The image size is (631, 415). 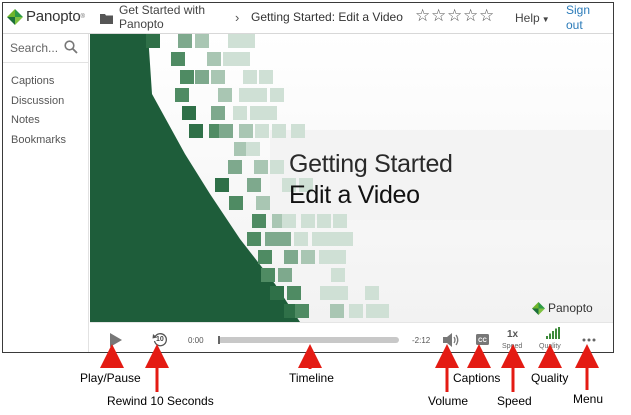 I want to click on annotation-rewind: Rewind 10 Seconds, so click(x=160, y=401).